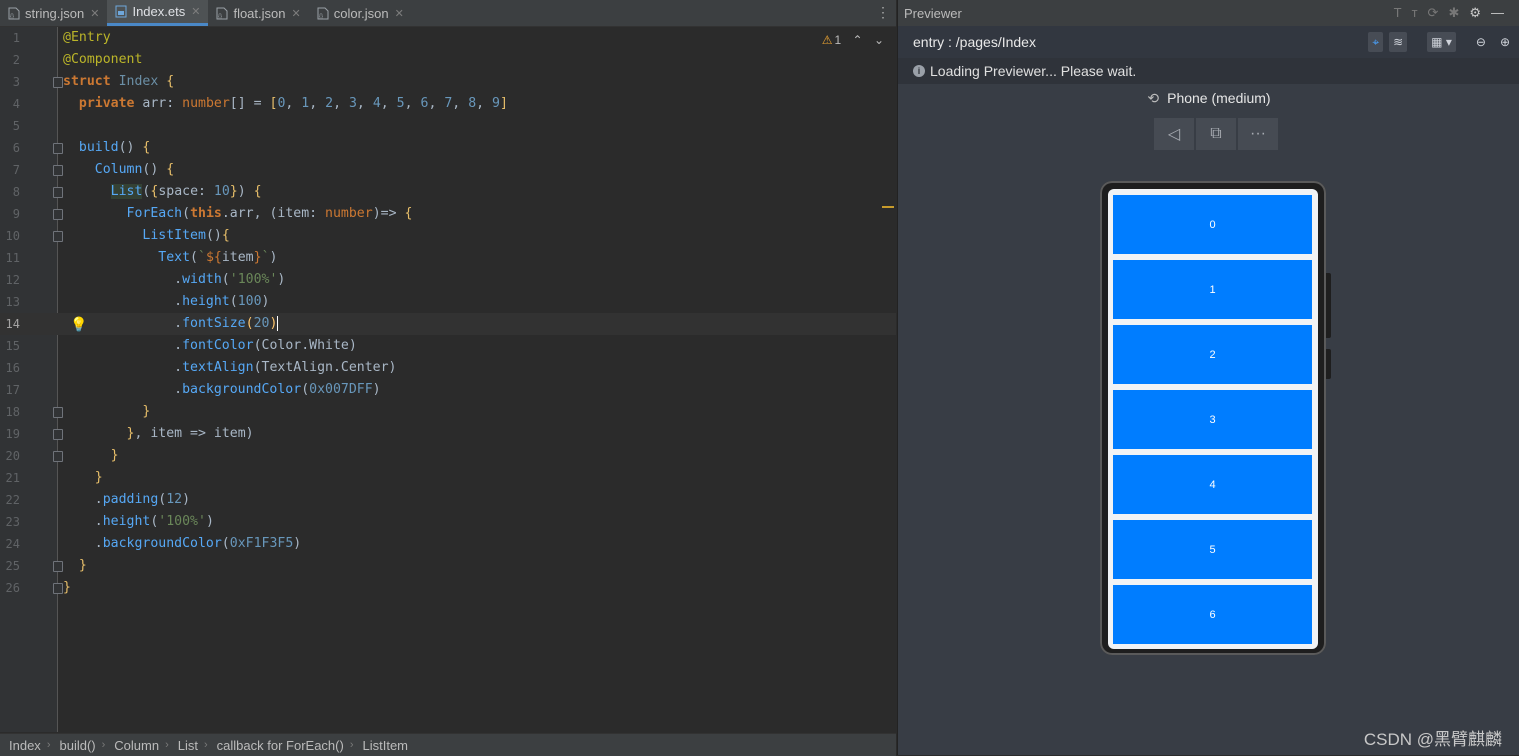  Describe the element at coordinates (54, 477) in the screenshot. I see `code-line: 21 }` at that location.